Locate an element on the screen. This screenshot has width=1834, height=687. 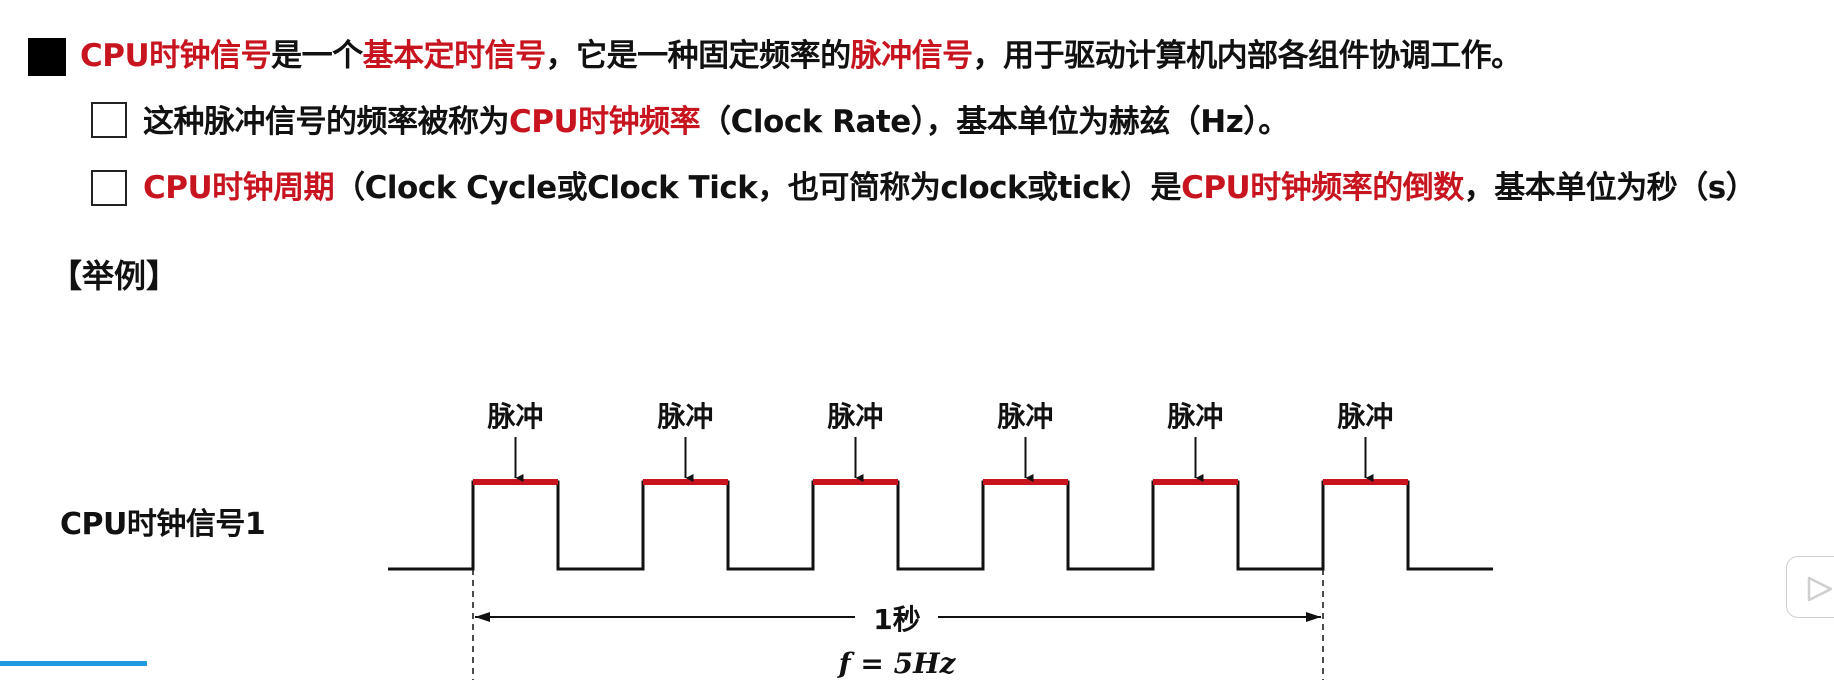
play-icon is located at coordinates (1820, 589).